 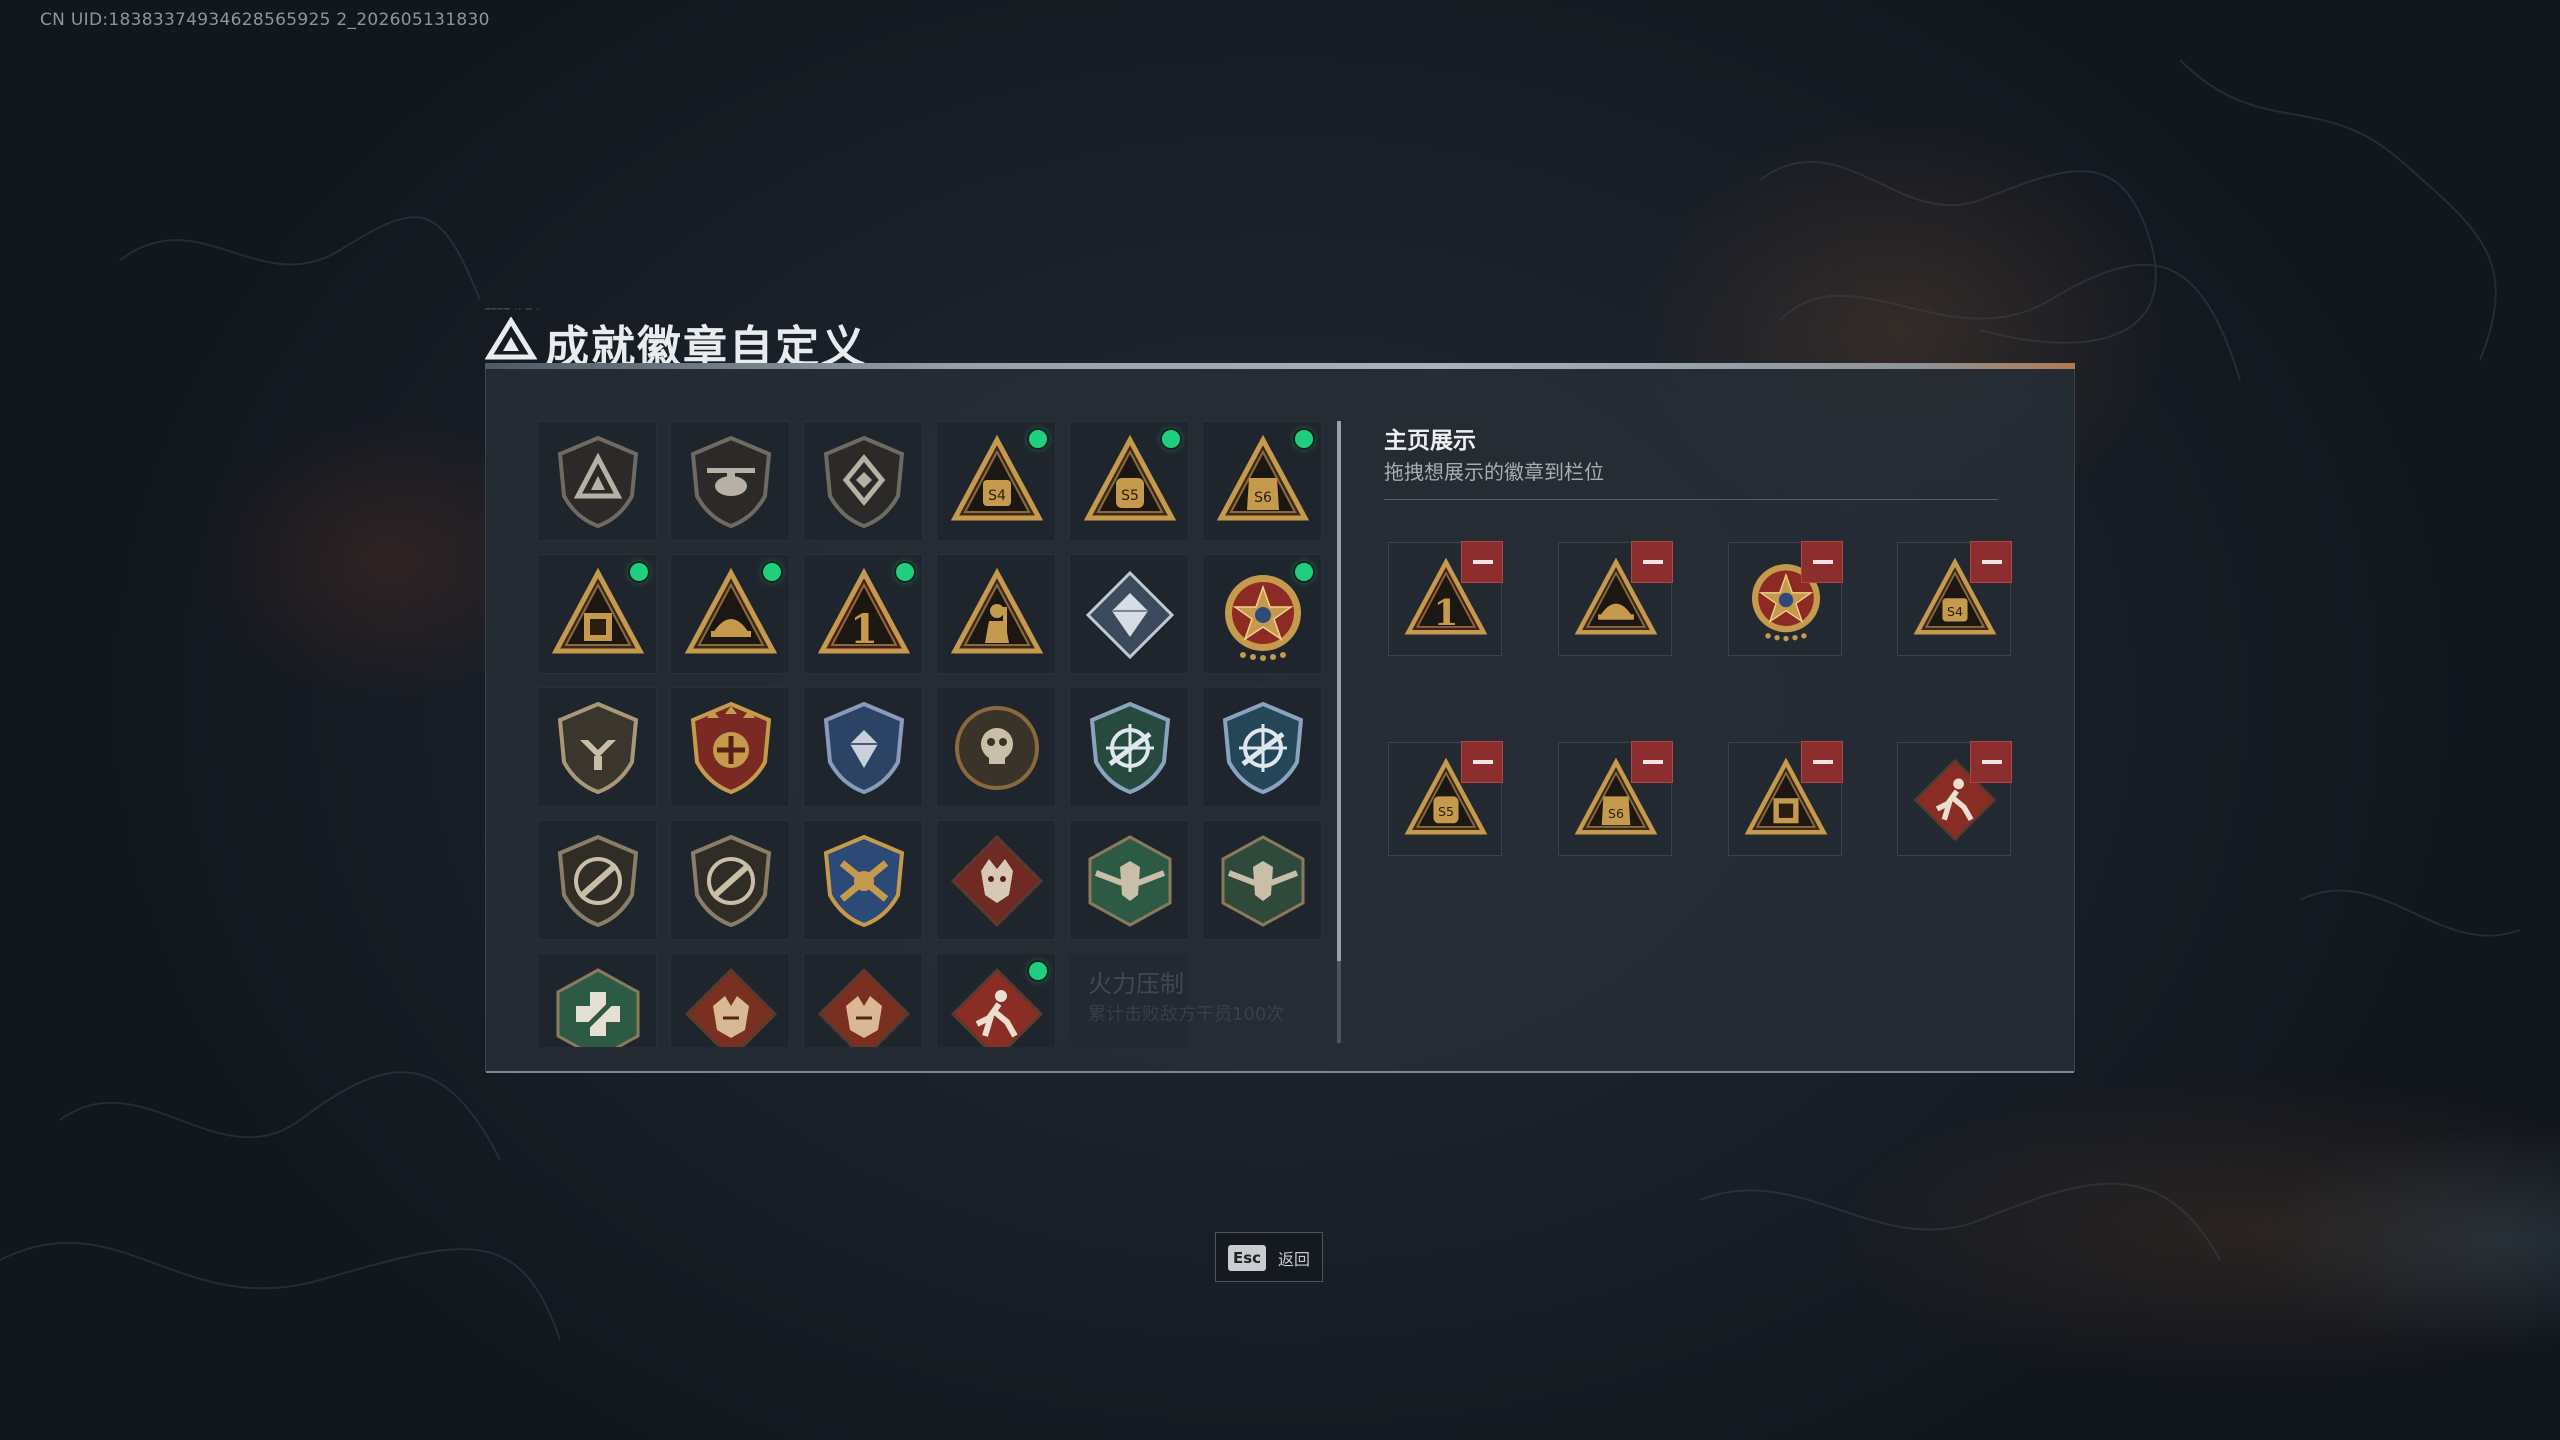 I want to click on skull-emblem-icon, so click(x=997, y=748).